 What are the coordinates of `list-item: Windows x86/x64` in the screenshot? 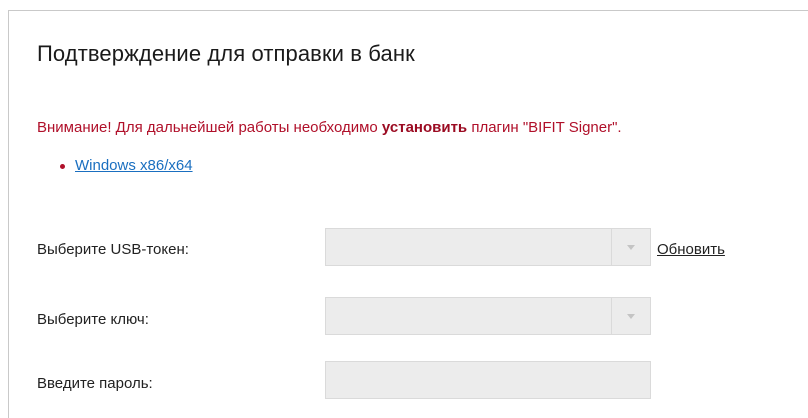 It's located at (126, 165).